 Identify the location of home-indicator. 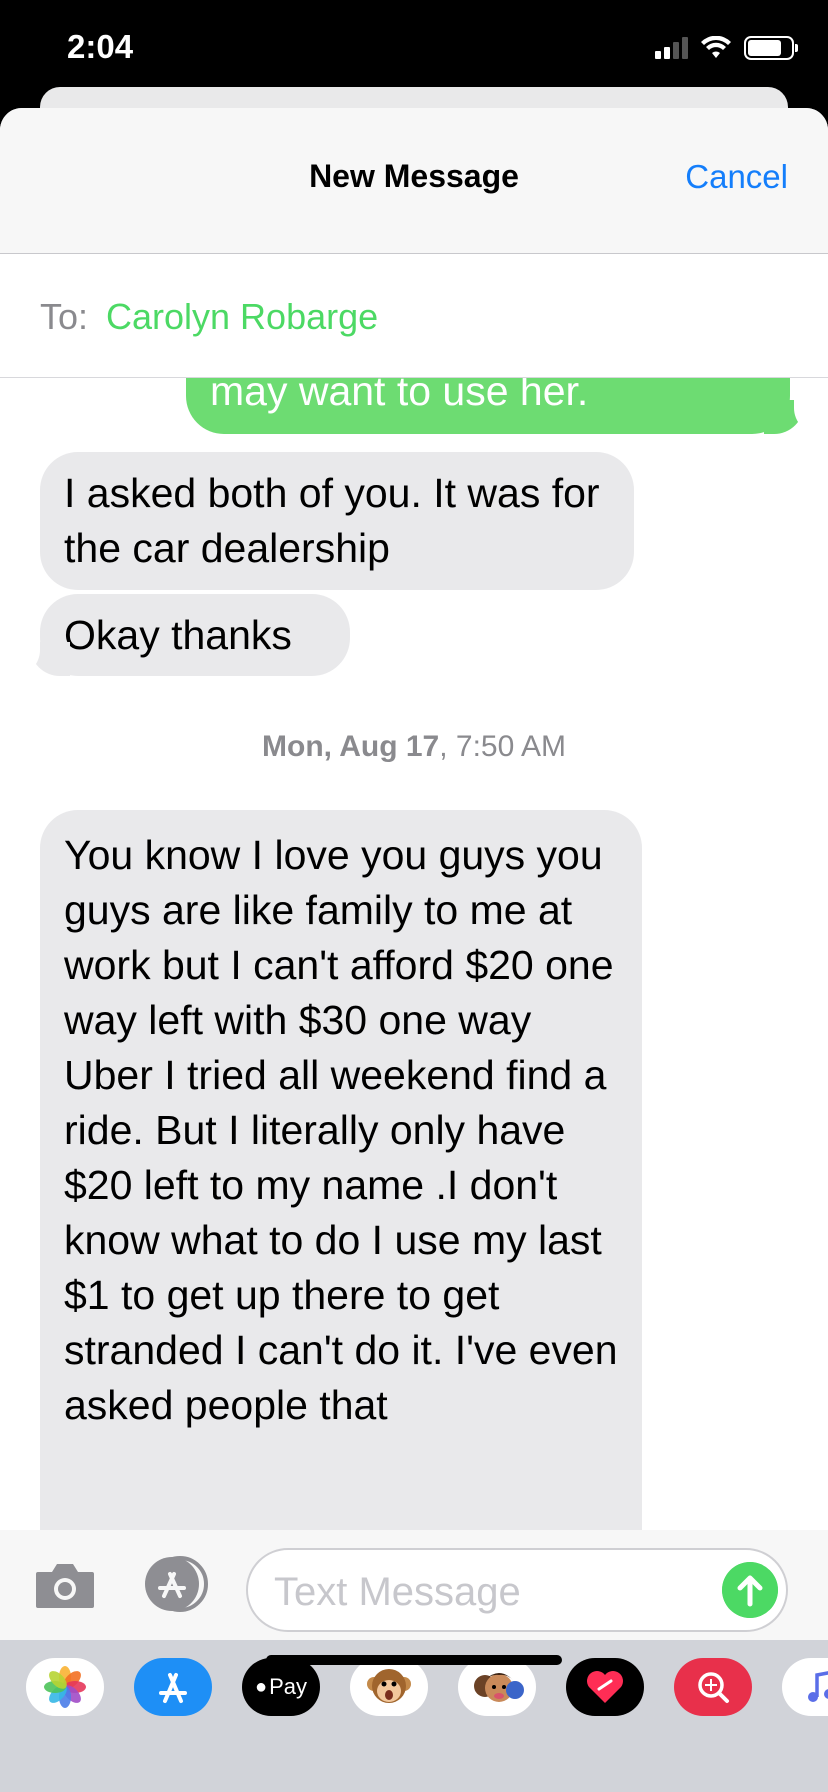
(414, 1660).